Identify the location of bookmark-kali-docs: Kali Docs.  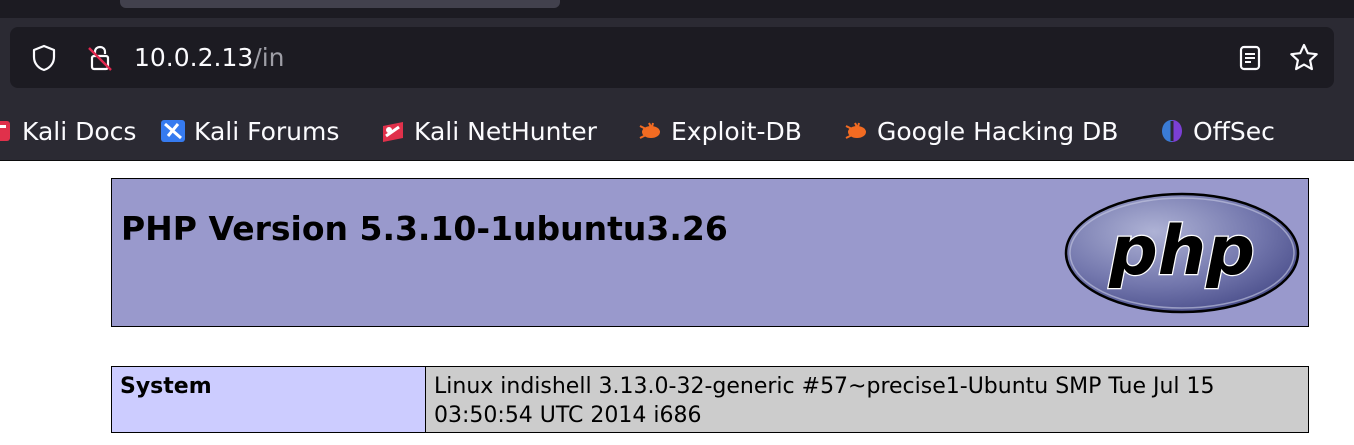
(68, 131).